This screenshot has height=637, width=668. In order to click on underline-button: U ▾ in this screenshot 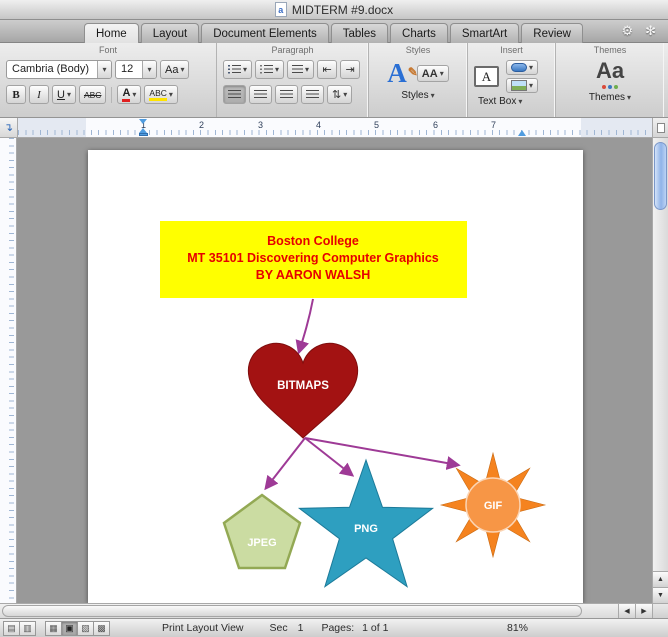, I will do `click(64, 94)`.